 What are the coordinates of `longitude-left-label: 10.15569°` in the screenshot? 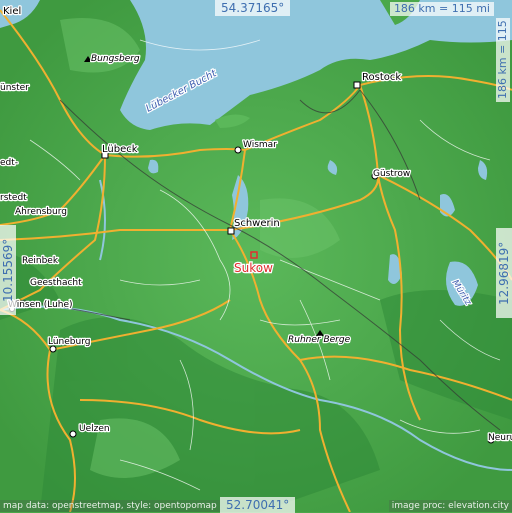 It's located at (8, 270).